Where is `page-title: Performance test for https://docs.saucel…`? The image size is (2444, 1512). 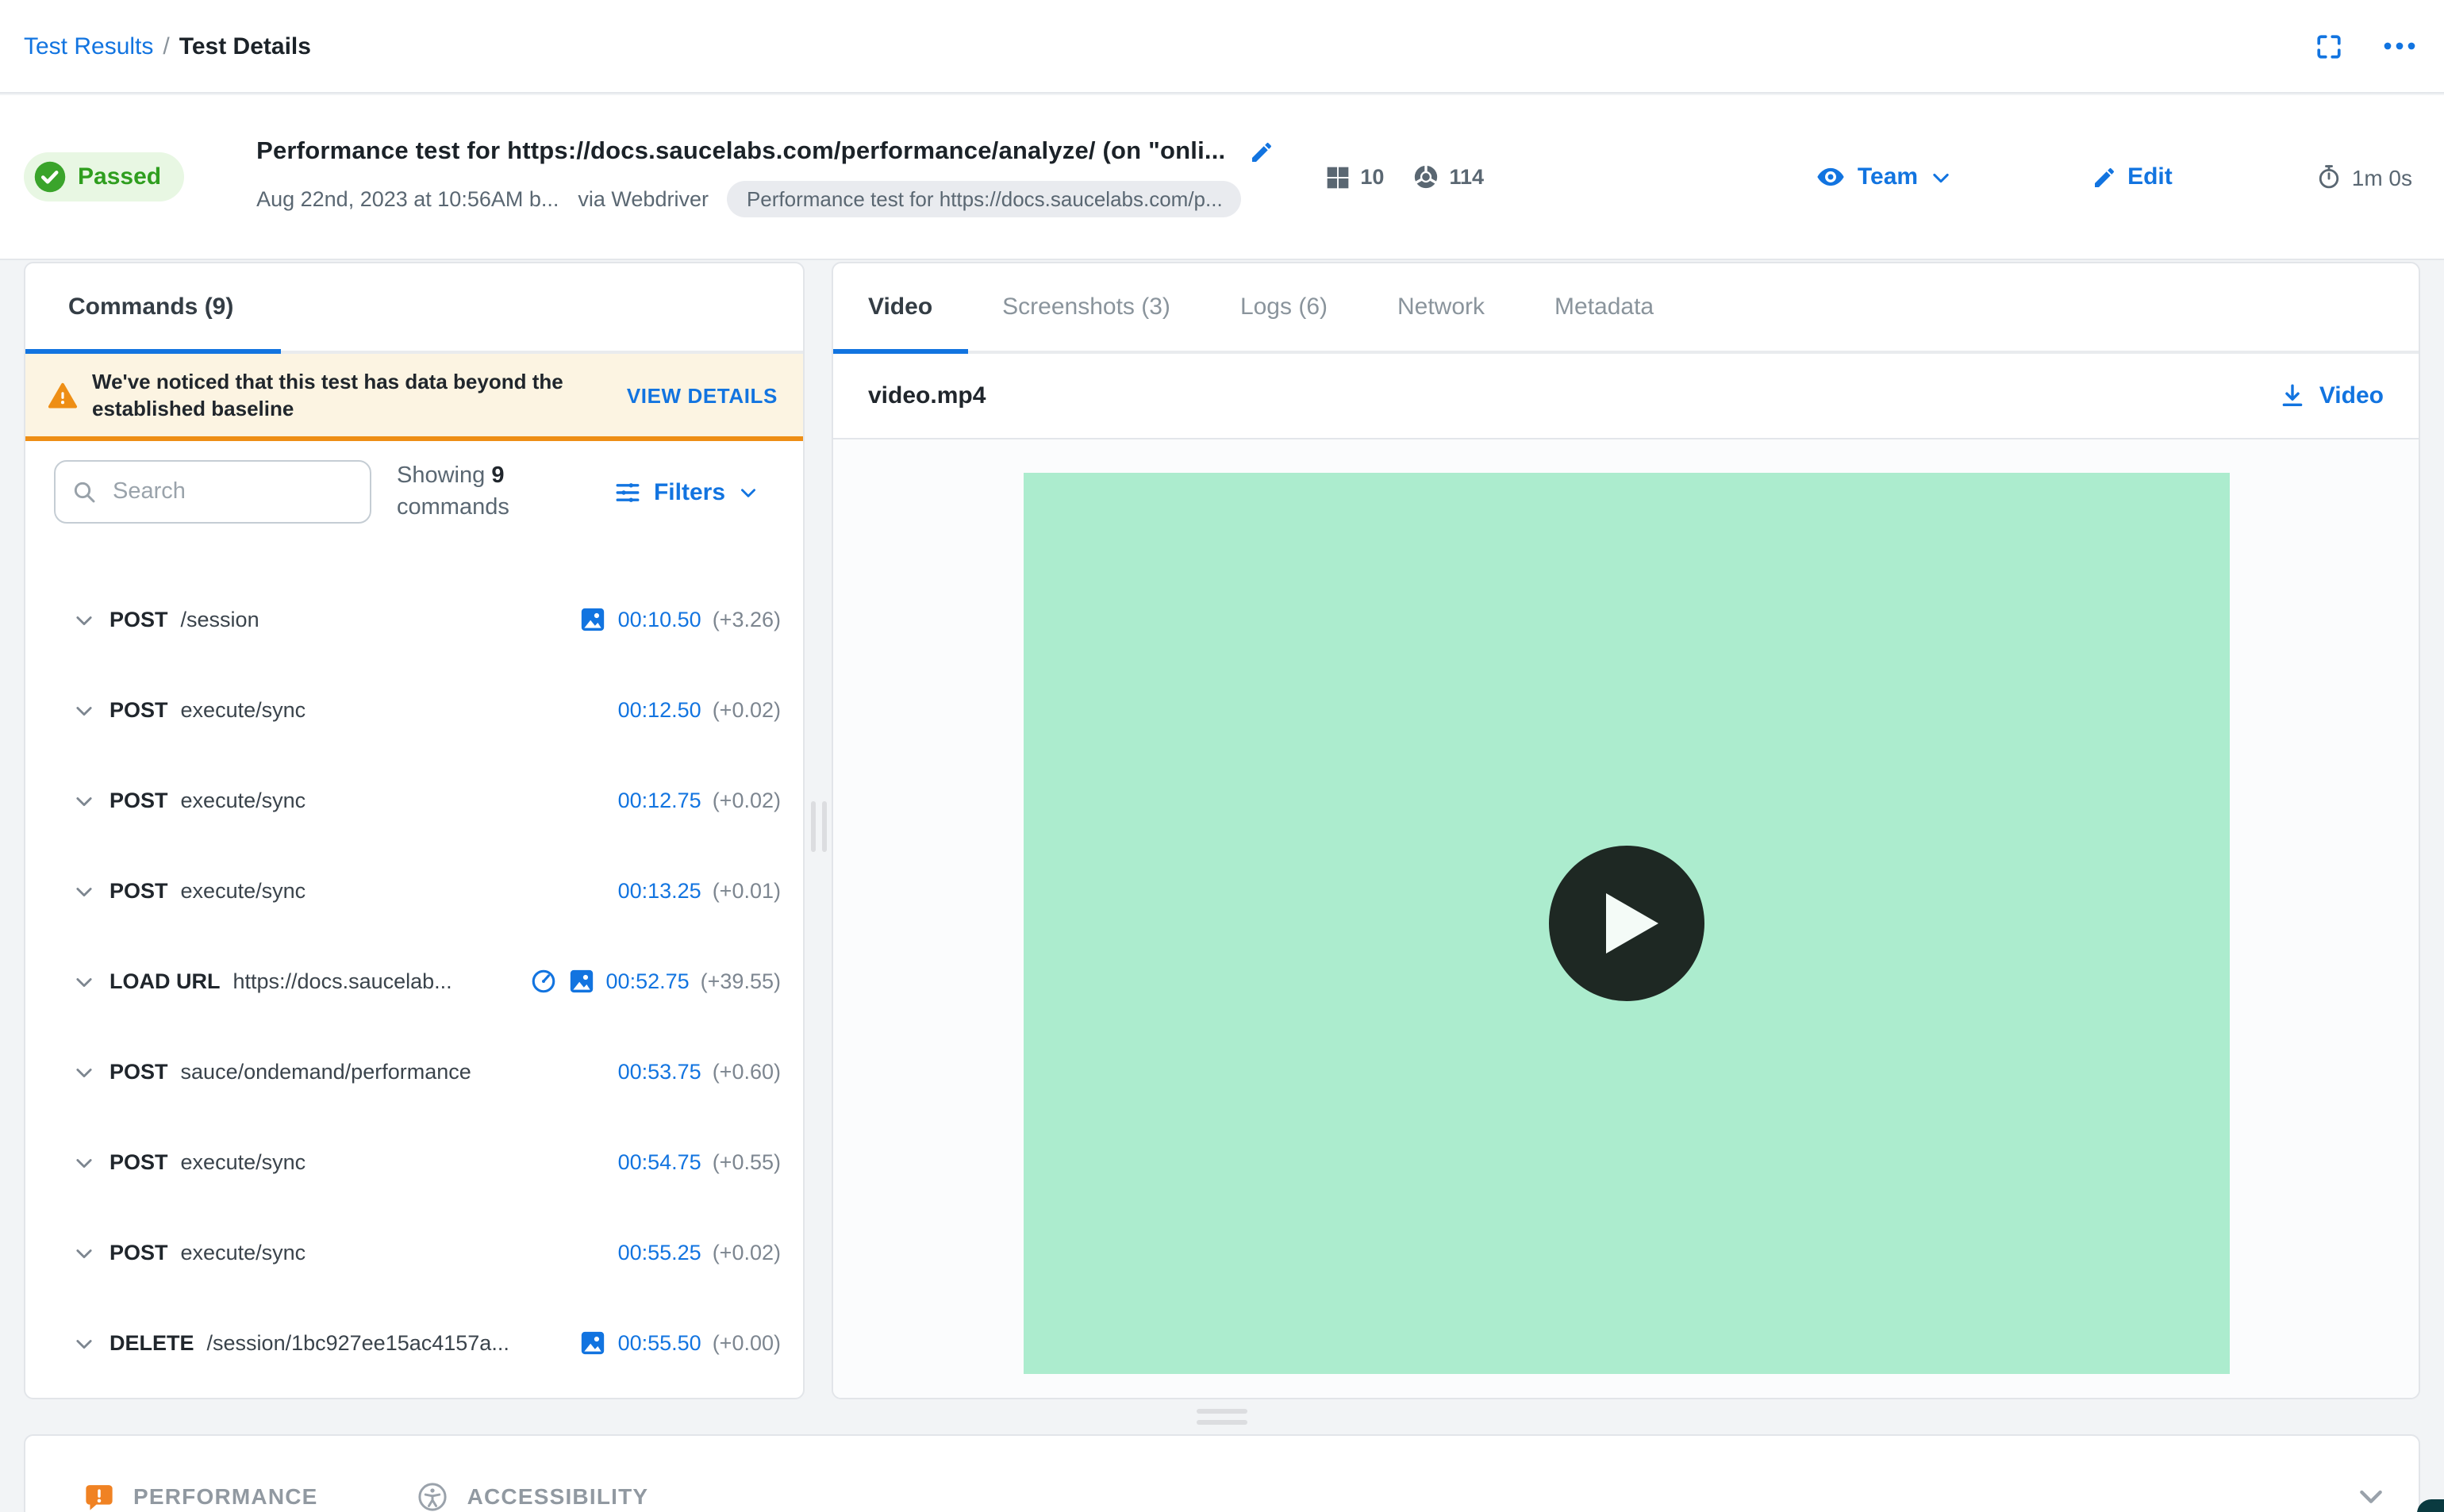 page-title: Performance test for https://docs.saucel… is located at coordinates (741, 151).